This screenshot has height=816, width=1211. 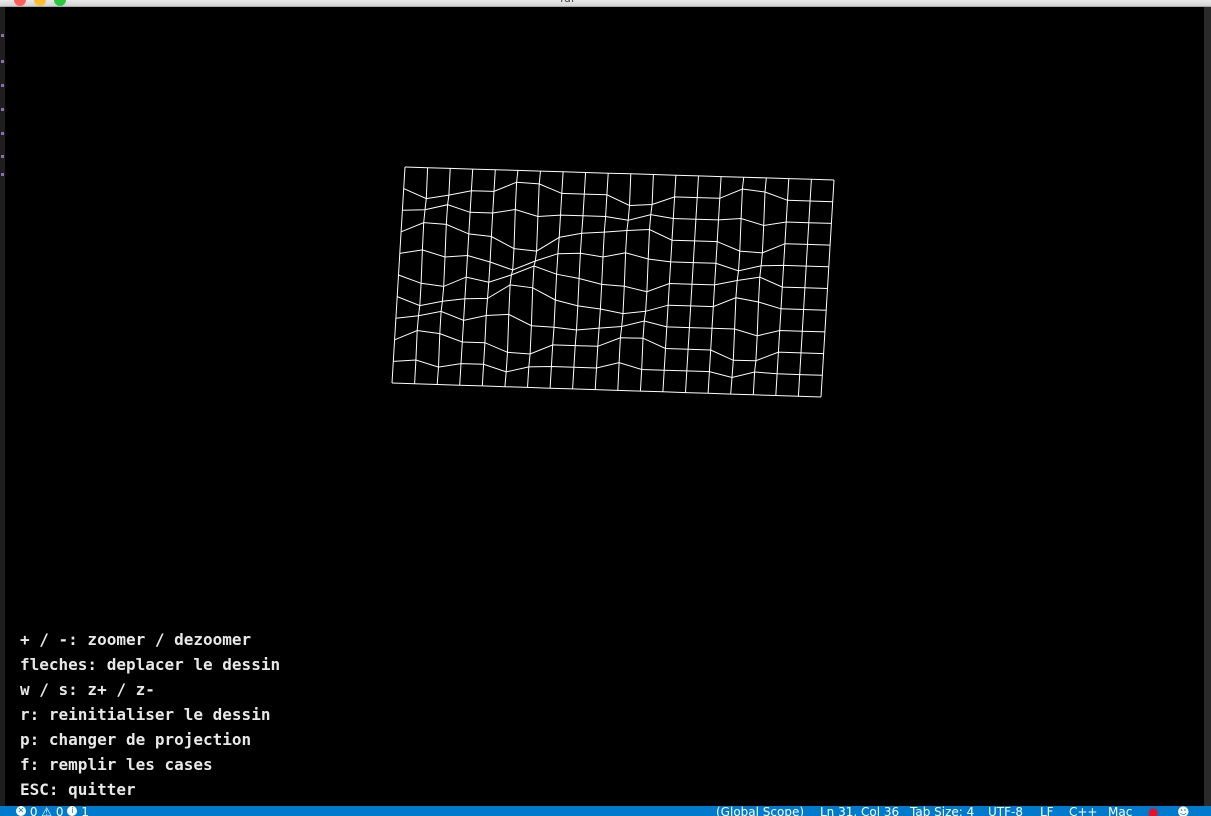 What do you see at coordinates (136, 639) in the screenshot?
I see `help-zoom: + / -: zoomer / dezoomer` at bounding box center [136, 639].